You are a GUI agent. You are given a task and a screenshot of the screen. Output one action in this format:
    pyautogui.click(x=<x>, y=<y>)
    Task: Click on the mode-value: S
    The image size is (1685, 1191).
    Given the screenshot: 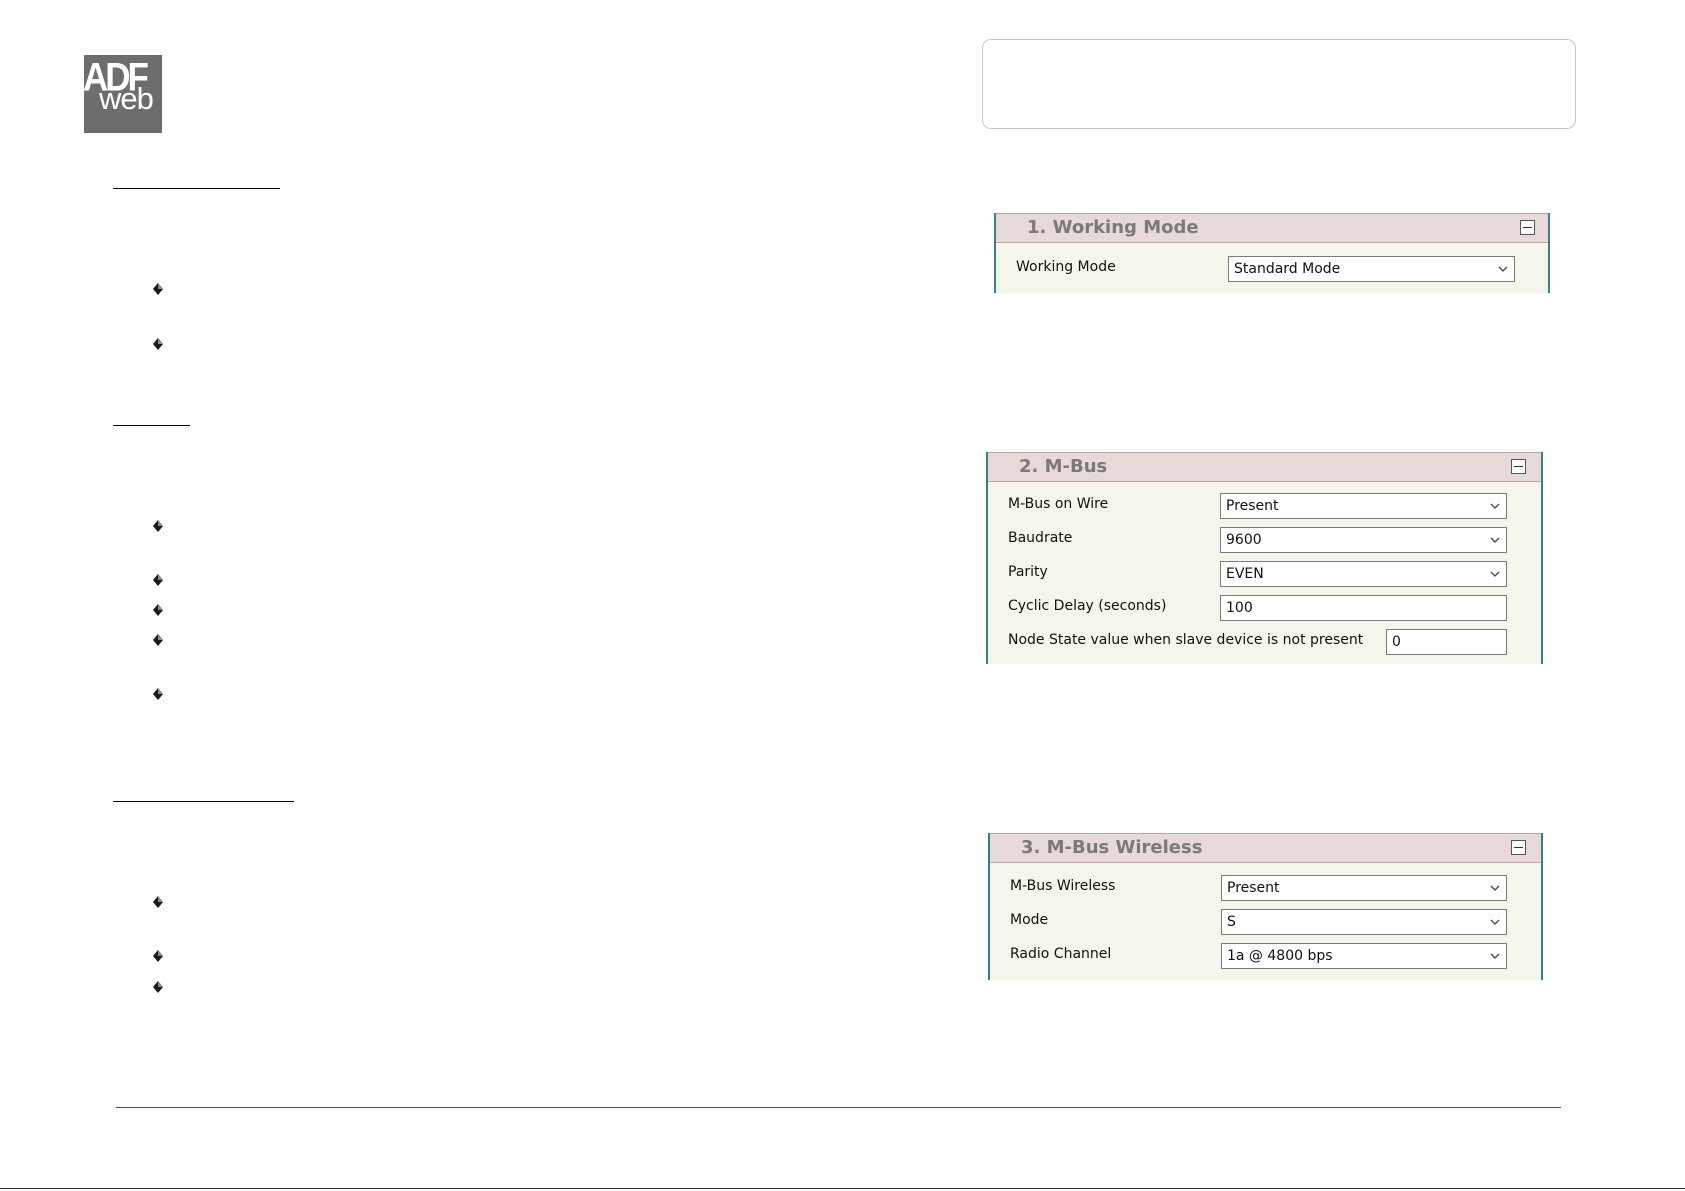 What is the action you would take?
    pyautogui.click(x=1231, y=922)
    